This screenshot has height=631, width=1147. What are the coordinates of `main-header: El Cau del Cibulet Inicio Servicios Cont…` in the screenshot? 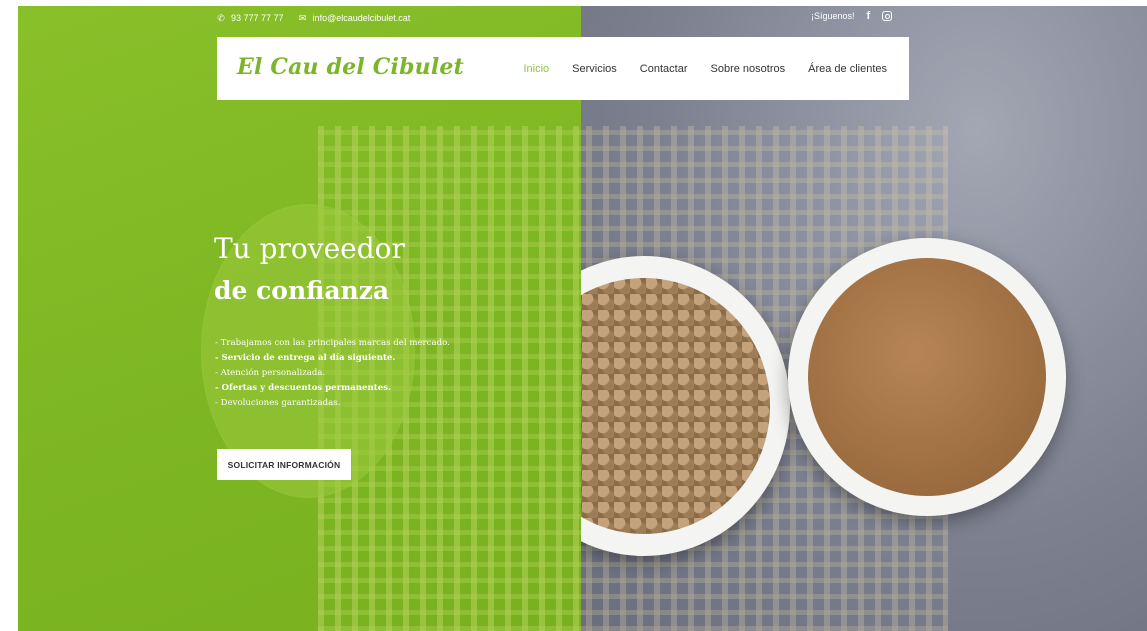 It's located at (563, 68).